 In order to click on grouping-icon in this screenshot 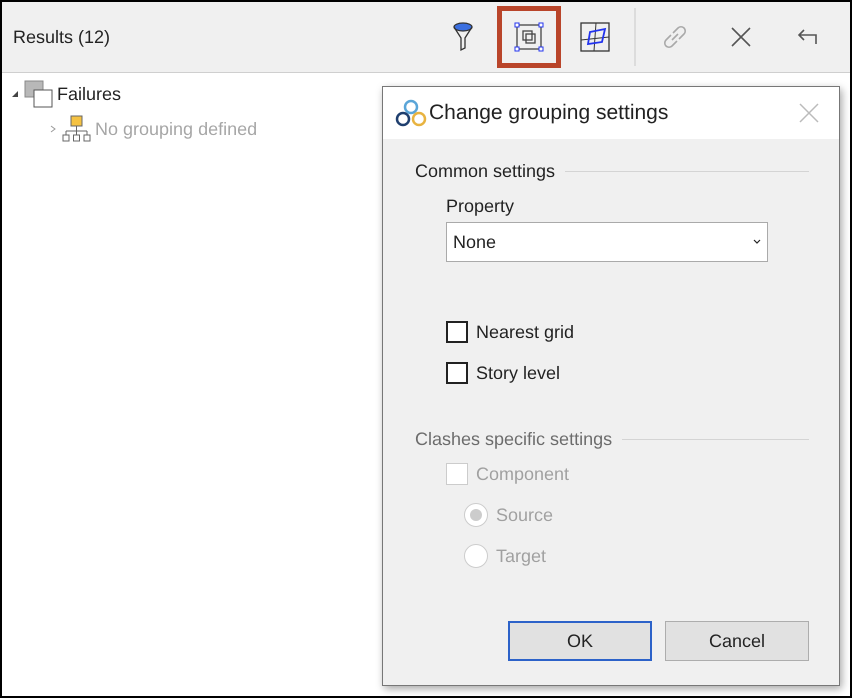, I will do `click(529, 37)`.